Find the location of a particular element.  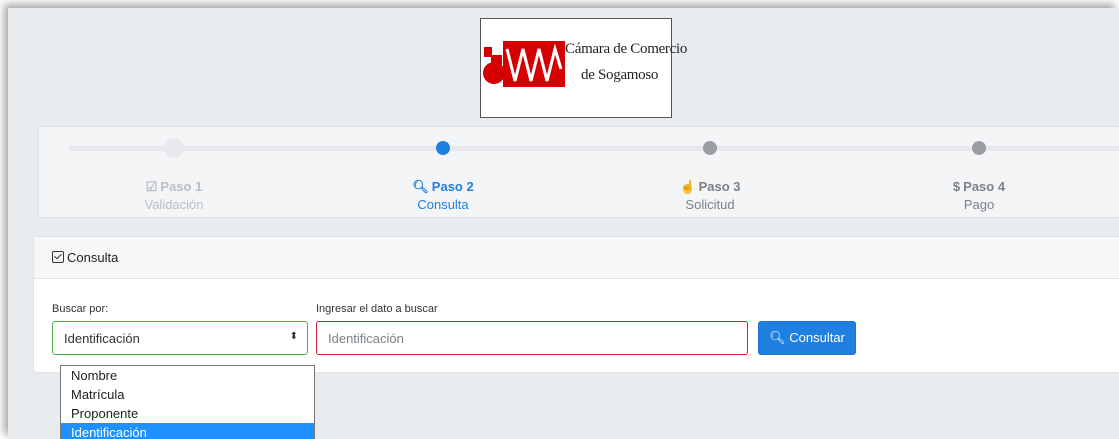

logo-text-line2: de Sogamoso is located at coordinates (620, 75).